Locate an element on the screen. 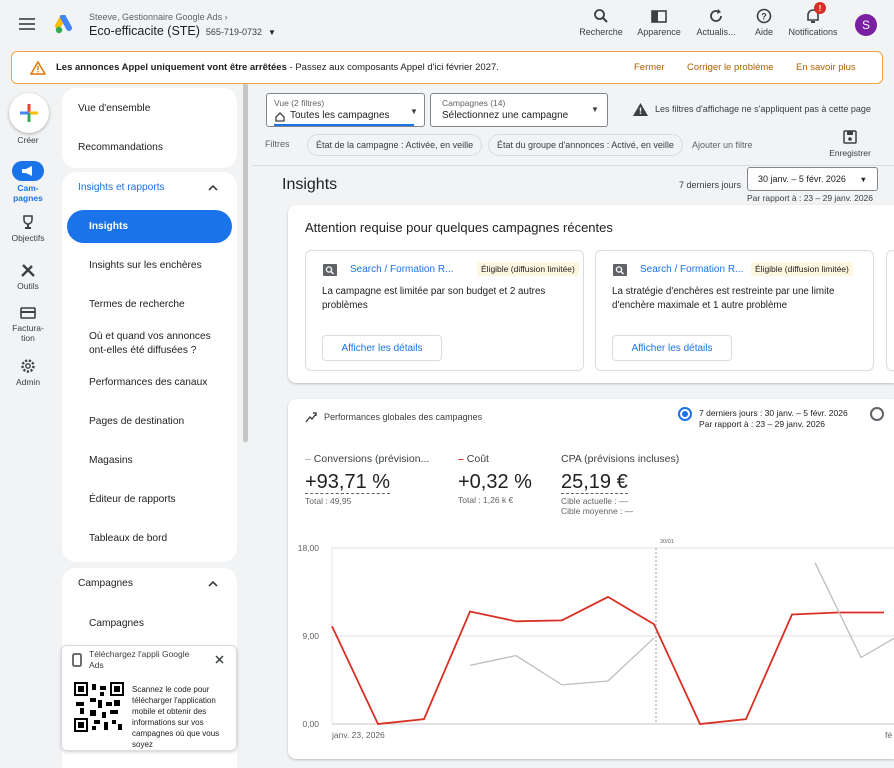  filter-chip-campaign-status: État de la campagne : Activée, en veille is located at coordinates (395, 145).